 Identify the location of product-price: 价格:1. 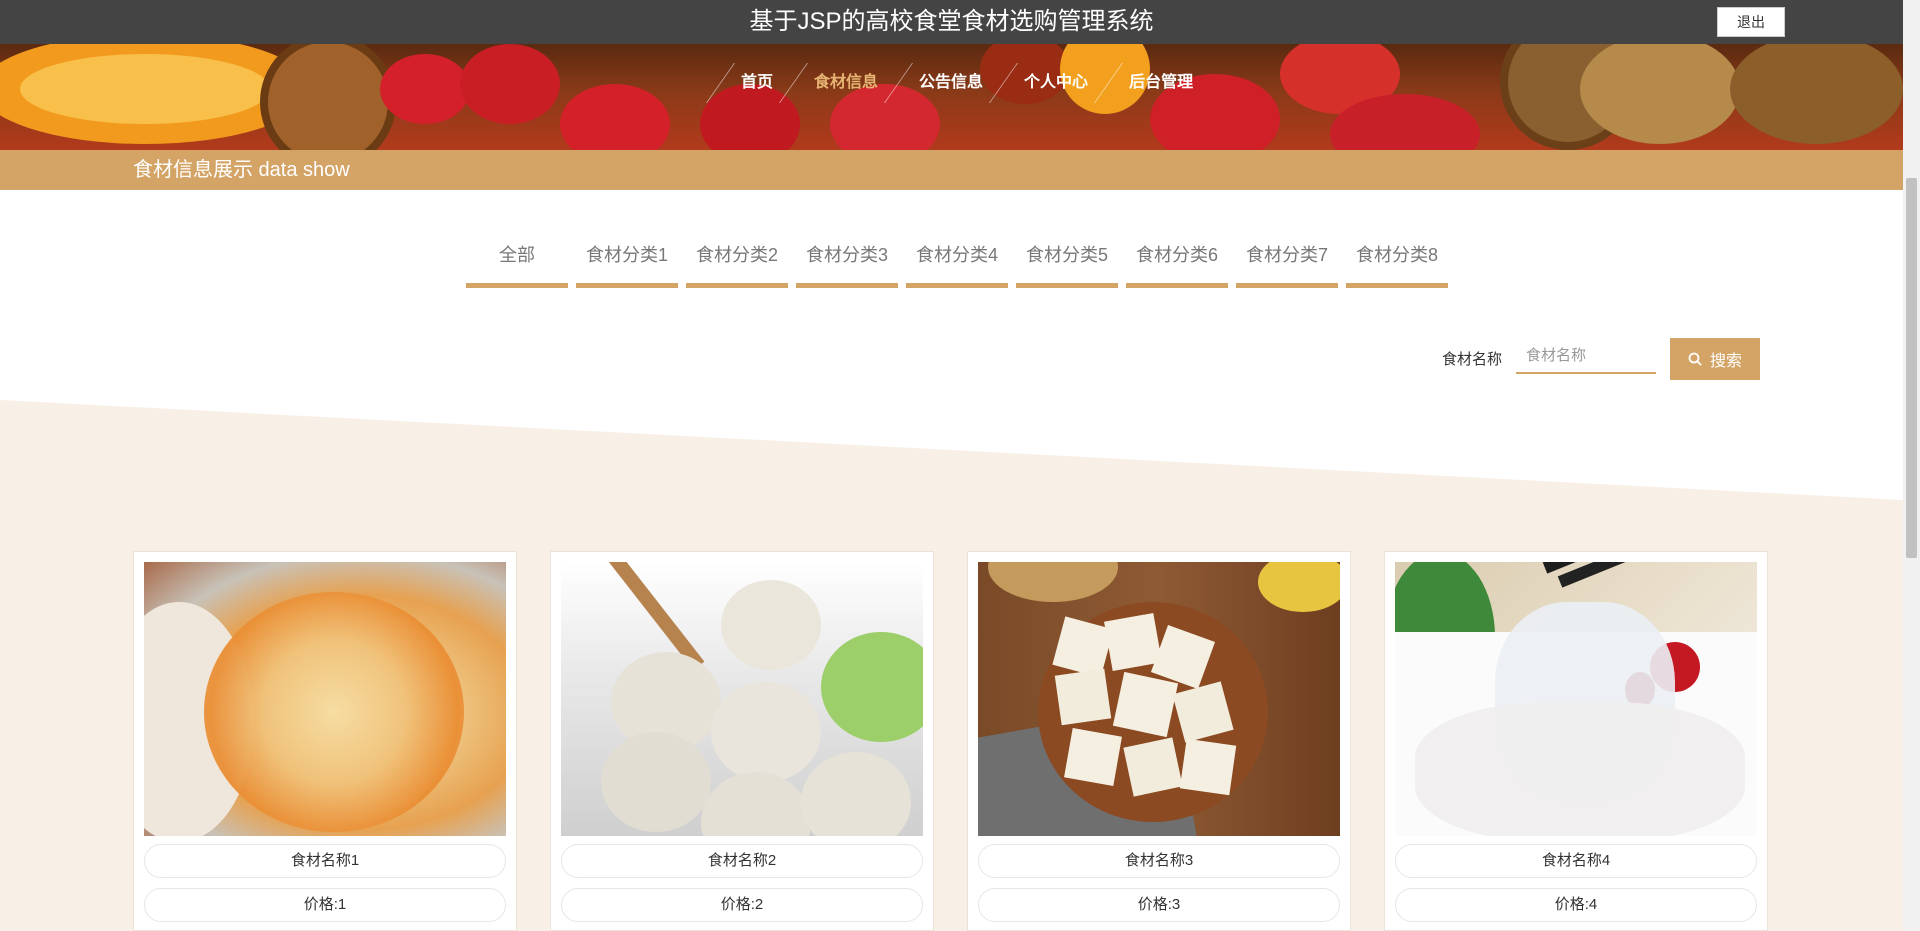
(325, 905).